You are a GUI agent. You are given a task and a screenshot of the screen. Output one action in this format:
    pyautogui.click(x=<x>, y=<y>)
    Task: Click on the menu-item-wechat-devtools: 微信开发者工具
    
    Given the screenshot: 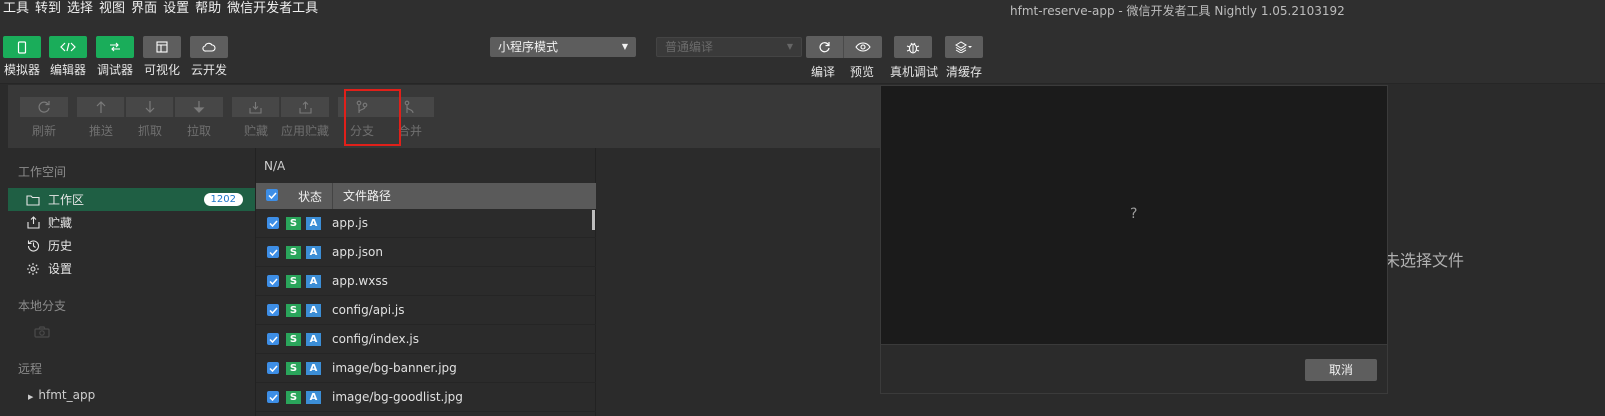 What is the action you would take?
    pyautogui.click(x=272, y=10)
    